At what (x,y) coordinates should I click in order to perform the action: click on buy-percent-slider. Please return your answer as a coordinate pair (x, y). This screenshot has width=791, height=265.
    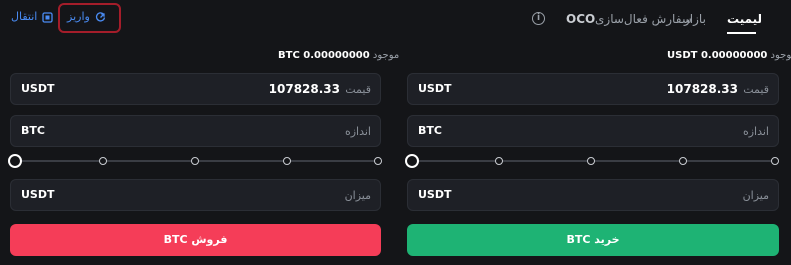
    Looking at the image, I should click on (593, 161).